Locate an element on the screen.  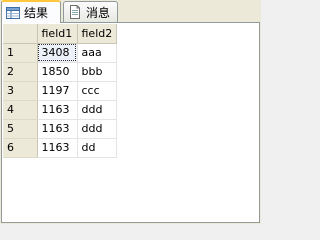
table-row: 5 1163 ddd is located at coordinates (60, 129).